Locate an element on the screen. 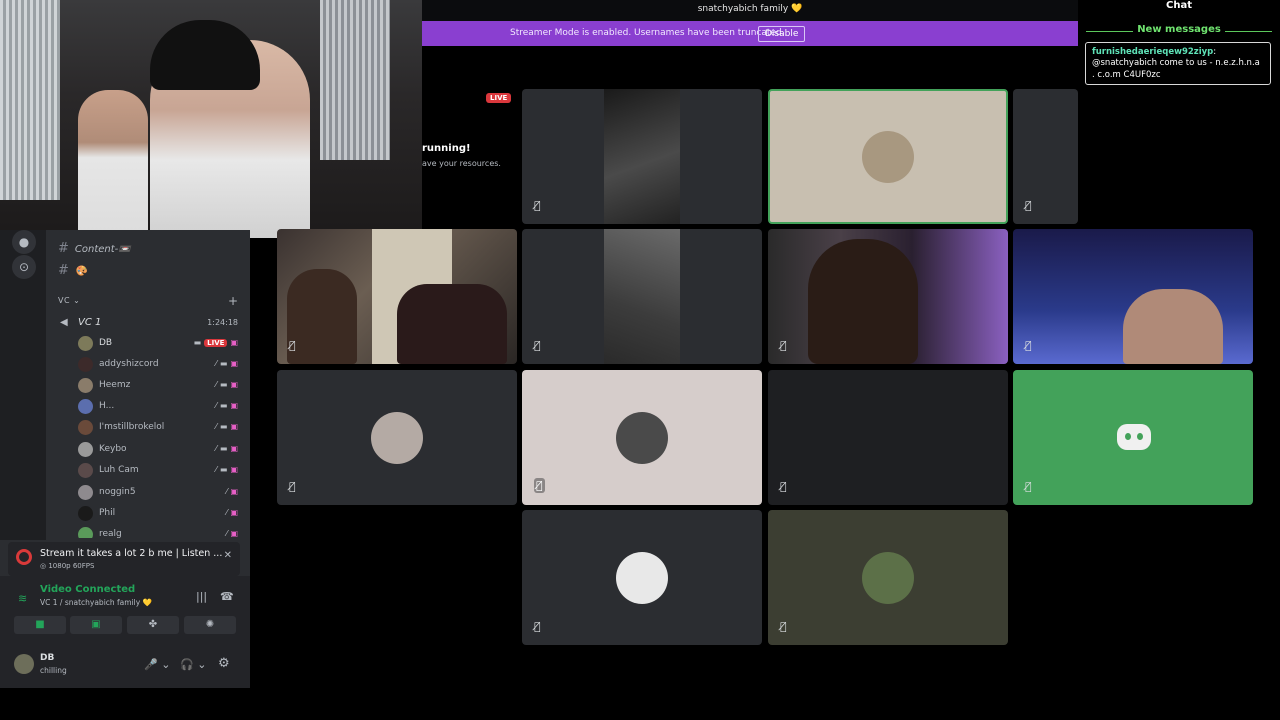 The height and width of the screenshot is (720, 1280). disconnect-icon: ☎ is located at coordinates (227, 596).